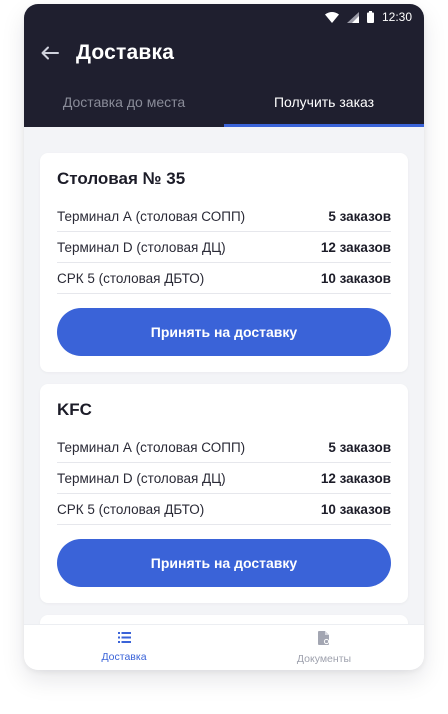 This screenshot has width=448, height=714. What do you see at coordinates (124, 639) in the screenshot?
I see `list-icon` at bounding box center [124, 639].